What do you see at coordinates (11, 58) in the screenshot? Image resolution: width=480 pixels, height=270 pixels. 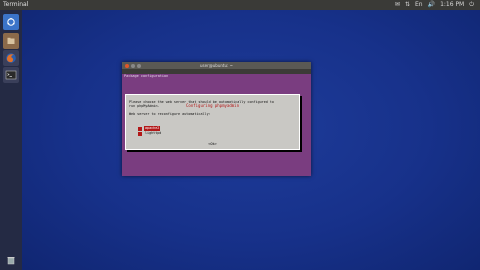 I see `firefox-icon` at bounding box center [11, 58].